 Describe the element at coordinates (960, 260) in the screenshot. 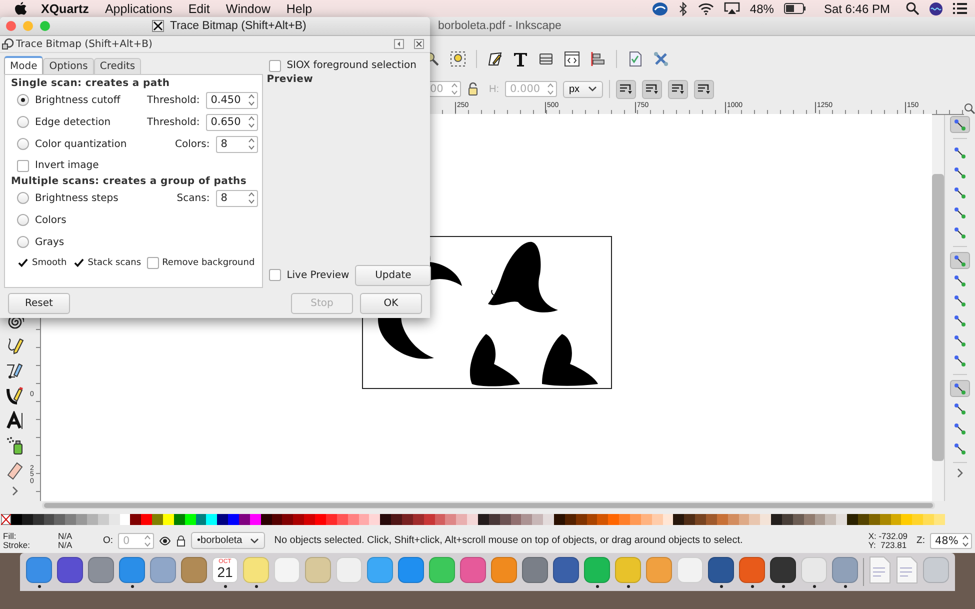

I see `snap-toggle-button` at that location.